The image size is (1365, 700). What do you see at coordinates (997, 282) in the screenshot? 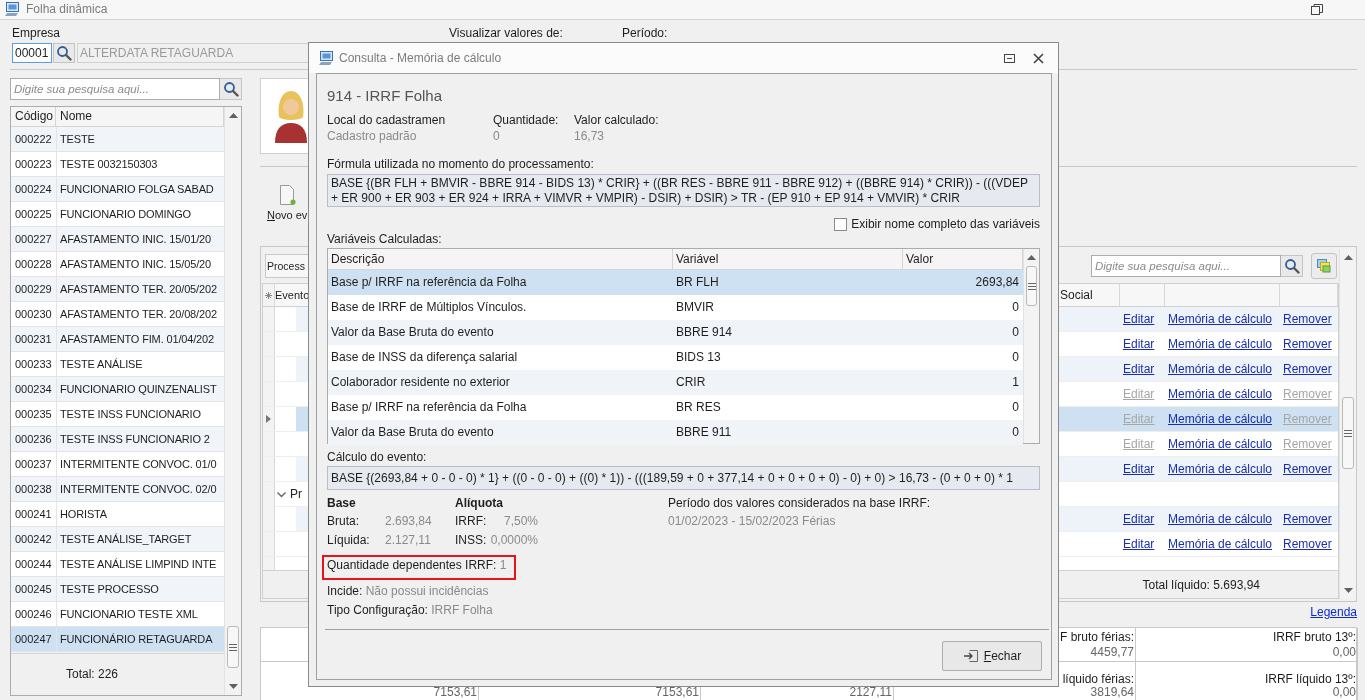
I see `table-cell-text: 2693,84` at bounding box center [997, 282].